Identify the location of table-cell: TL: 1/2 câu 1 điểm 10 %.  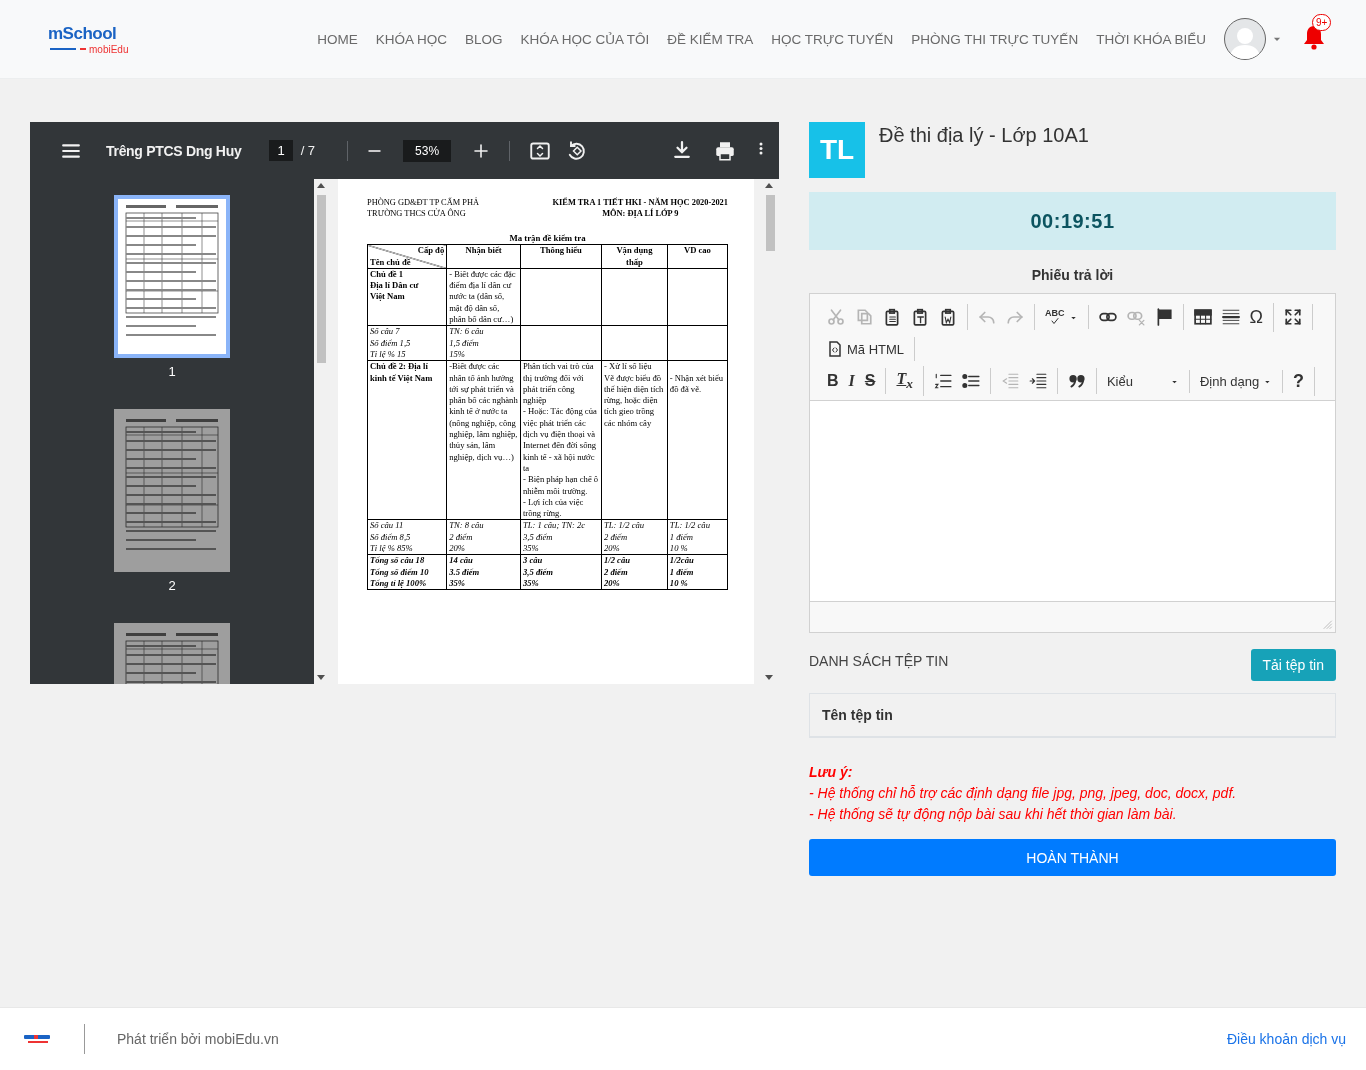
(697, 537).